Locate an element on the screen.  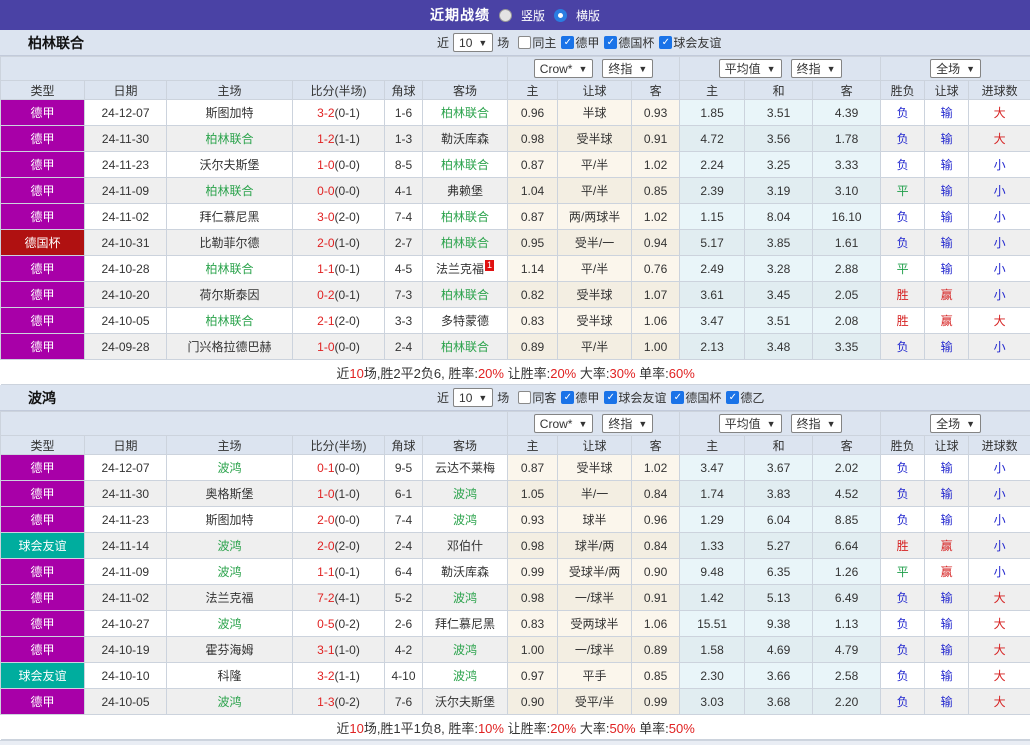
date-cell: 24-10-20 is located at coordinates (126, 295).